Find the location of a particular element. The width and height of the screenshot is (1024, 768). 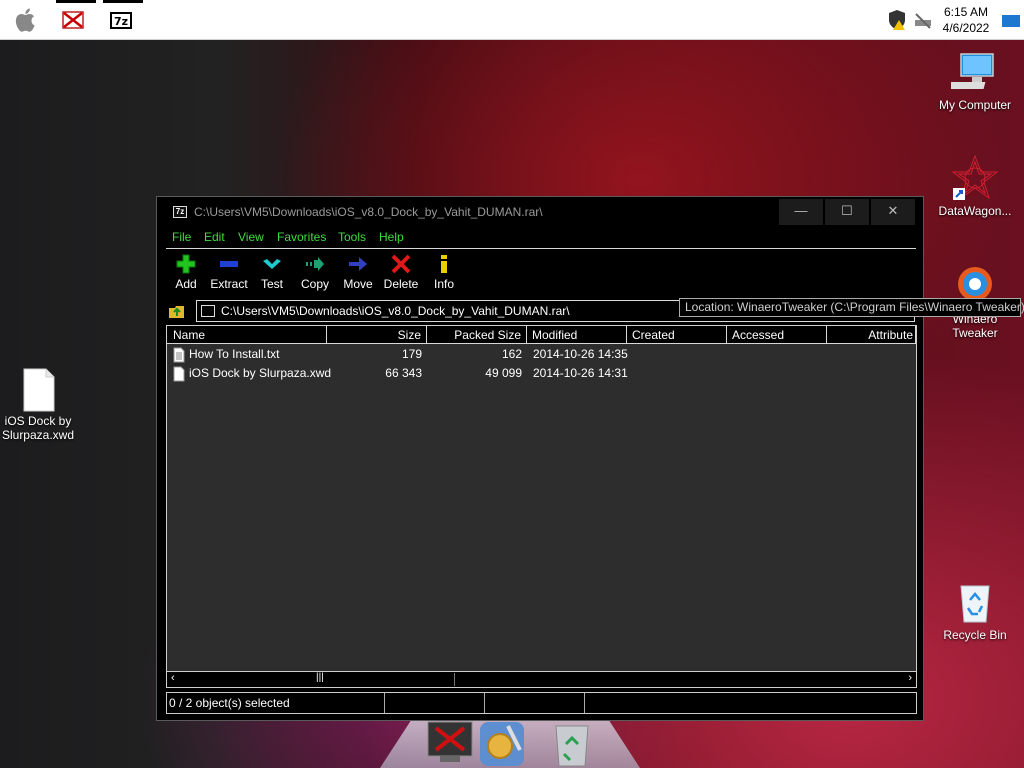

dock-trash-icon is located at coordinates (572, 744).